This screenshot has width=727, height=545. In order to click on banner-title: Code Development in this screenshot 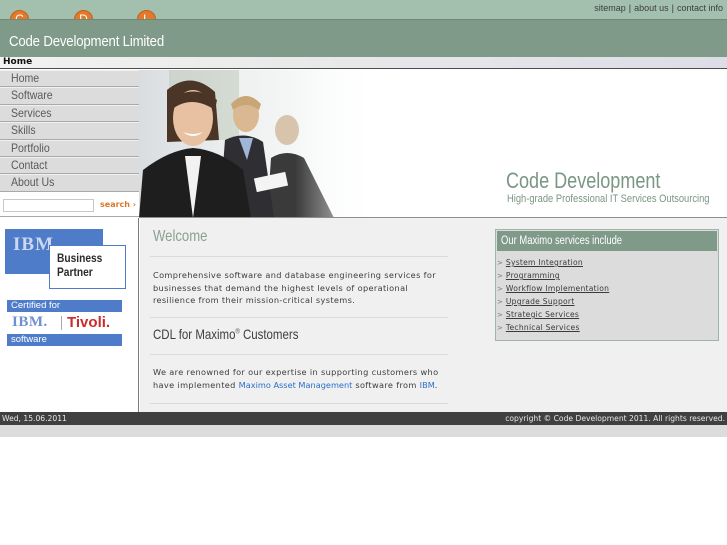, I will do `click(583, 180)`.